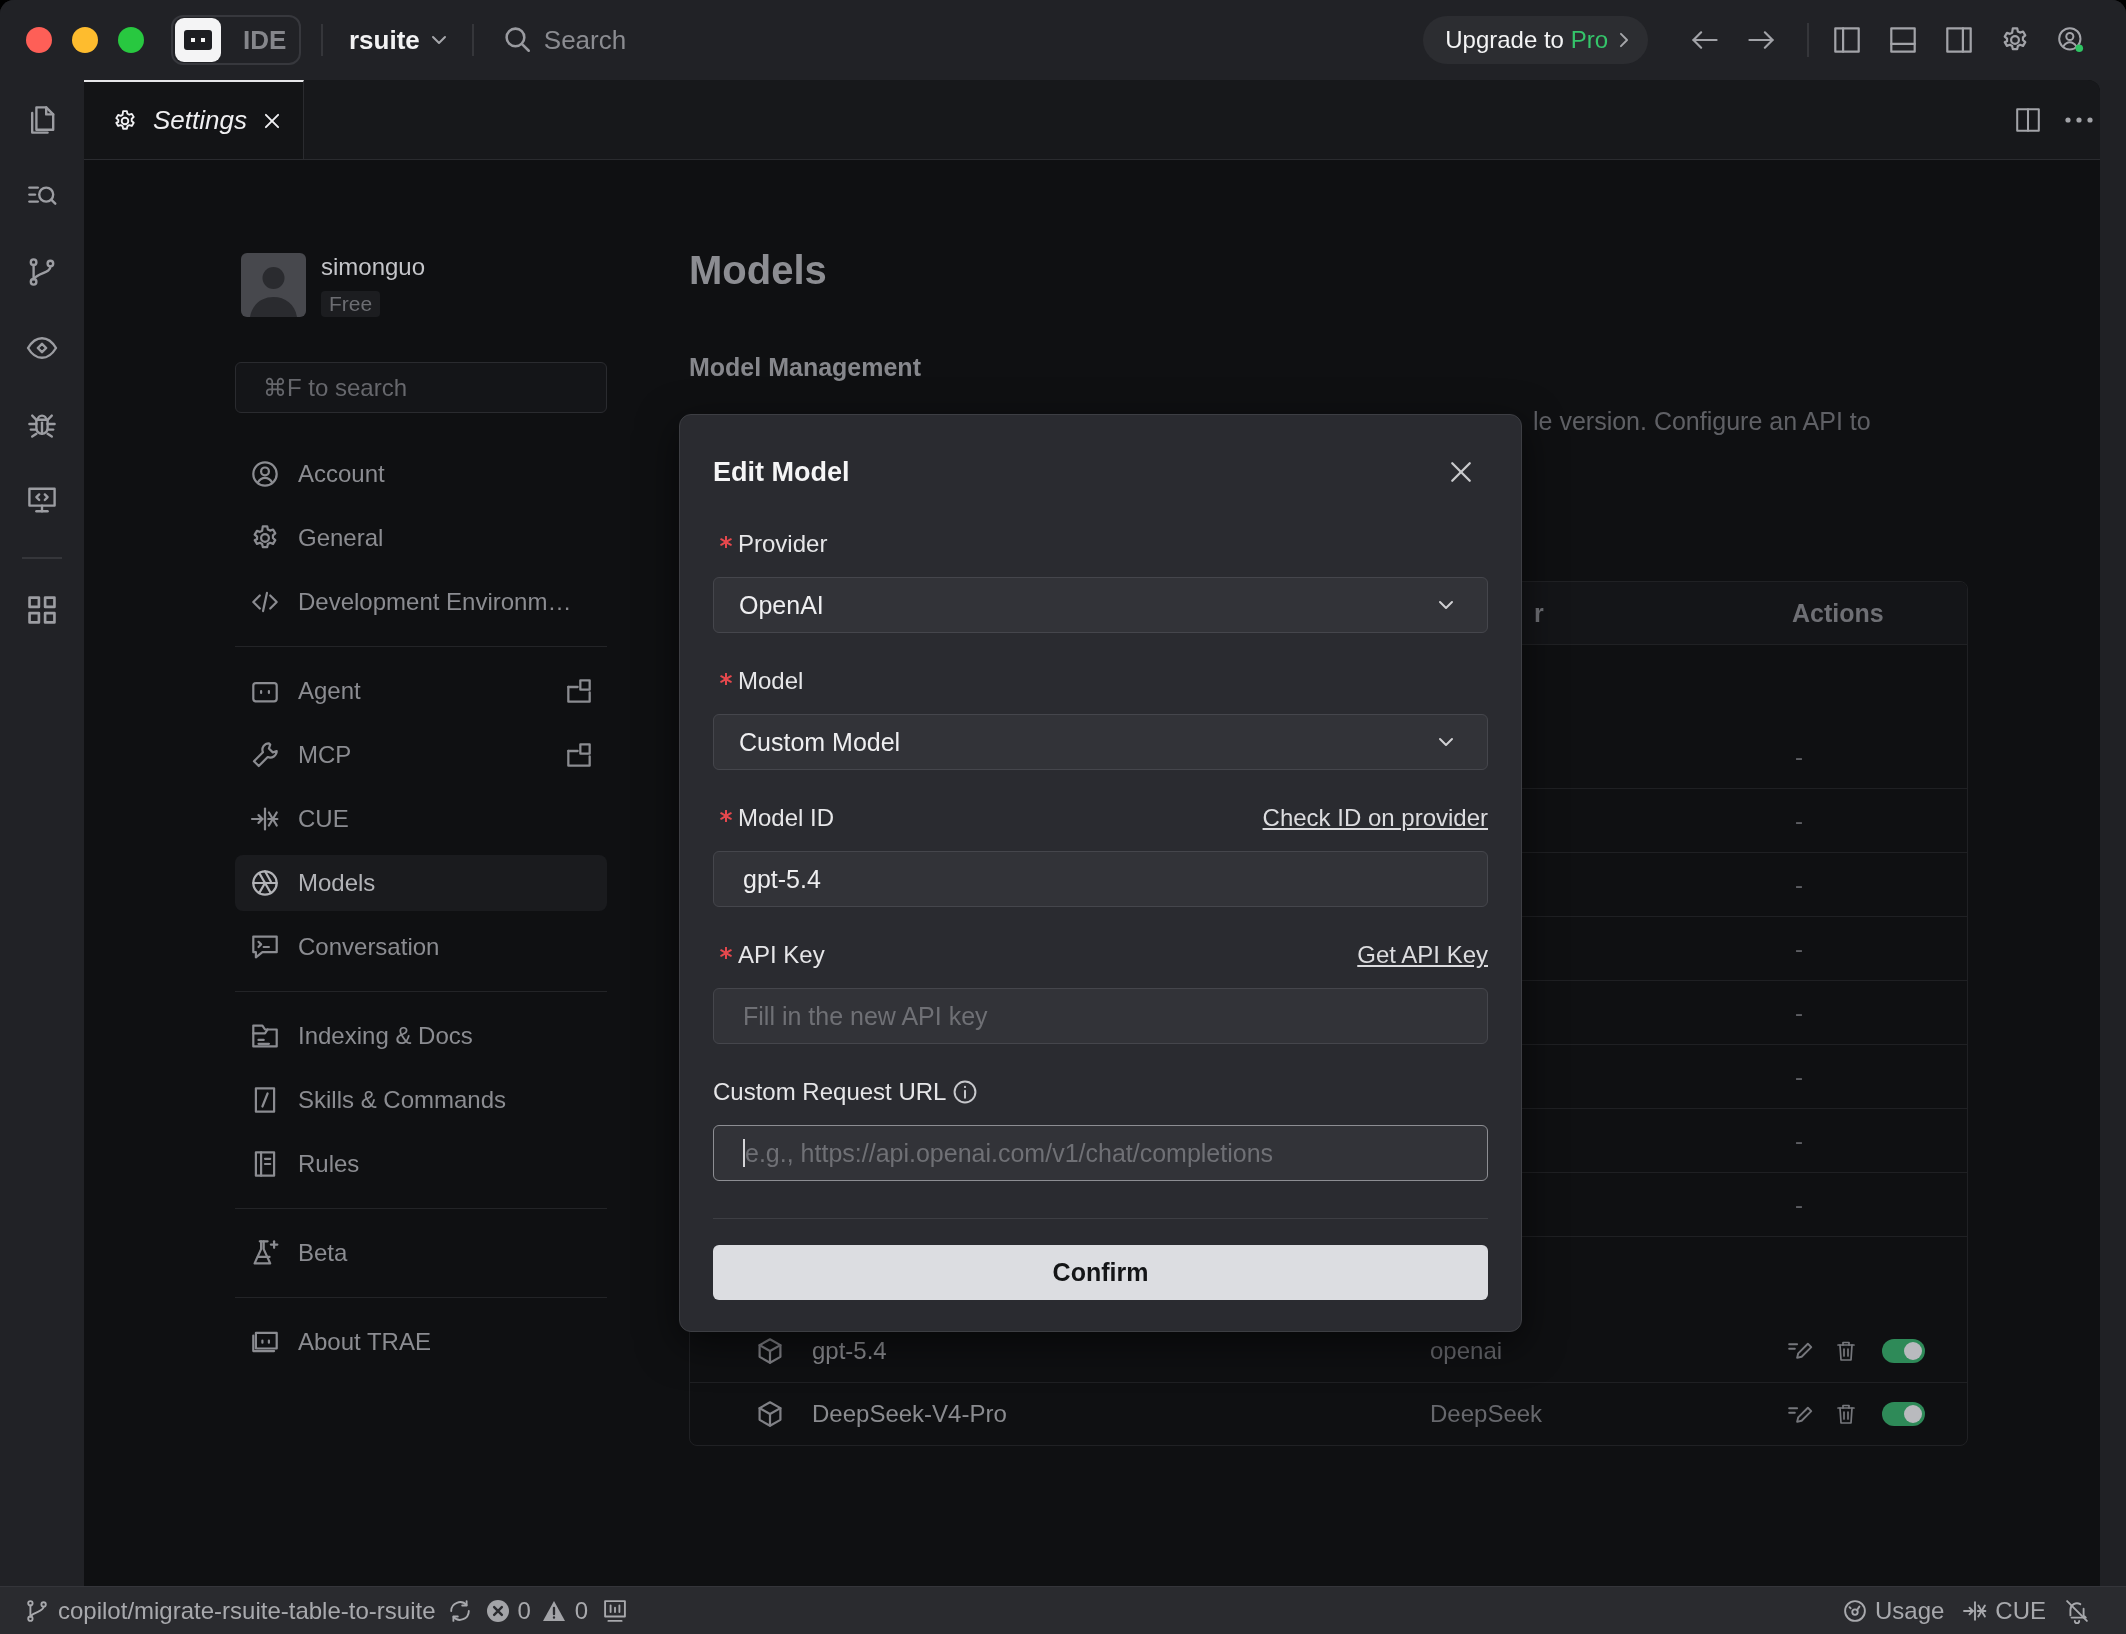  I want to click on dropdown: Custom Model, so click(1100, 742).